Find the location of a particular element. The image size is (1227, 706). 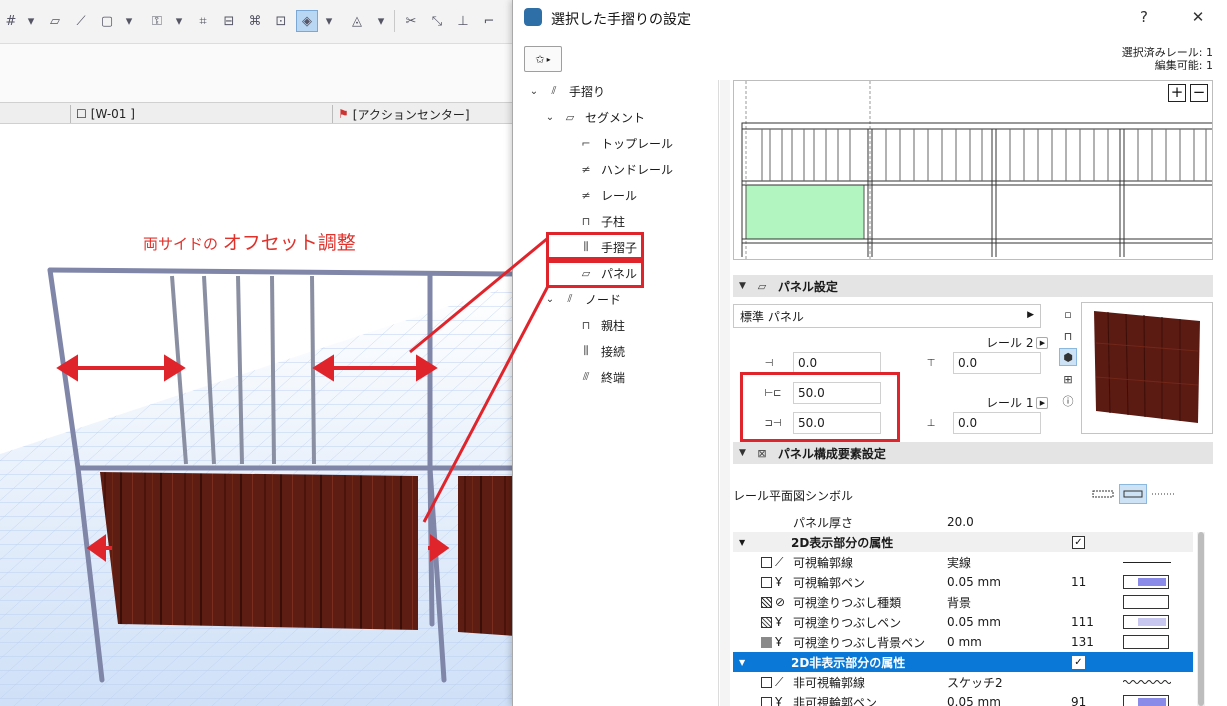

highlight-panel-box is located at coordinates (595, 274).